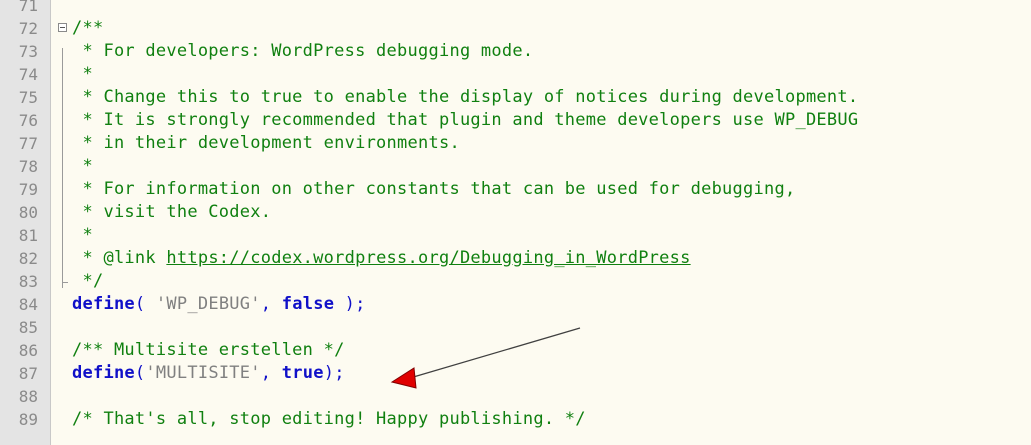 The height and width of the screenshot is (445, 1031). I want to click on annotation-layer, so click(485, 358).